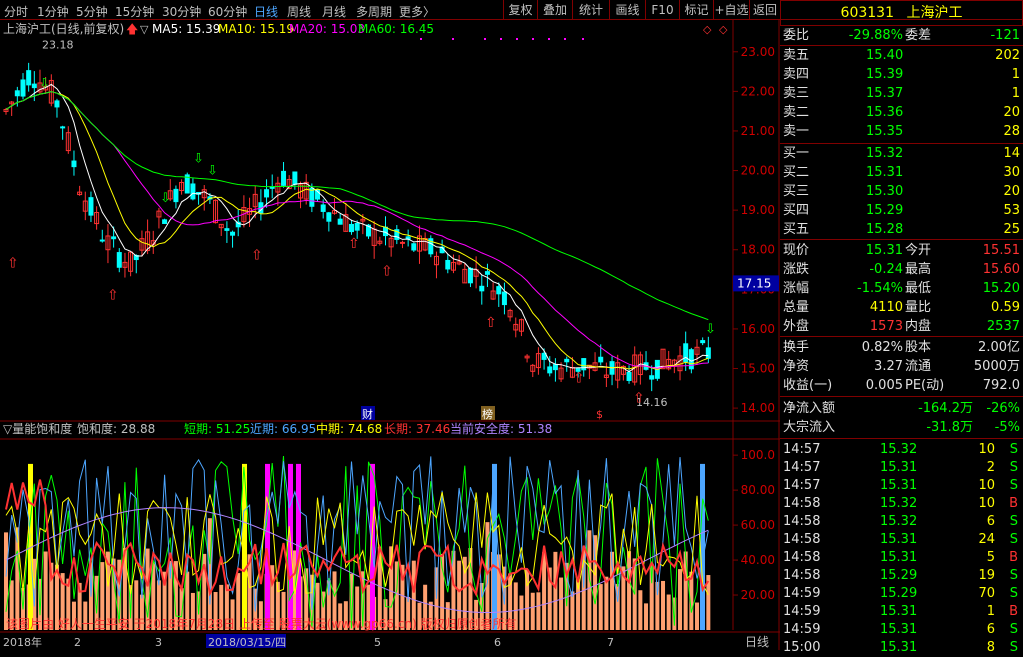 The image size is (1023, 657). Describe the element at coordinates (918, 347) in the screenshot. I see `stat2-label-2: 股本` at that location.